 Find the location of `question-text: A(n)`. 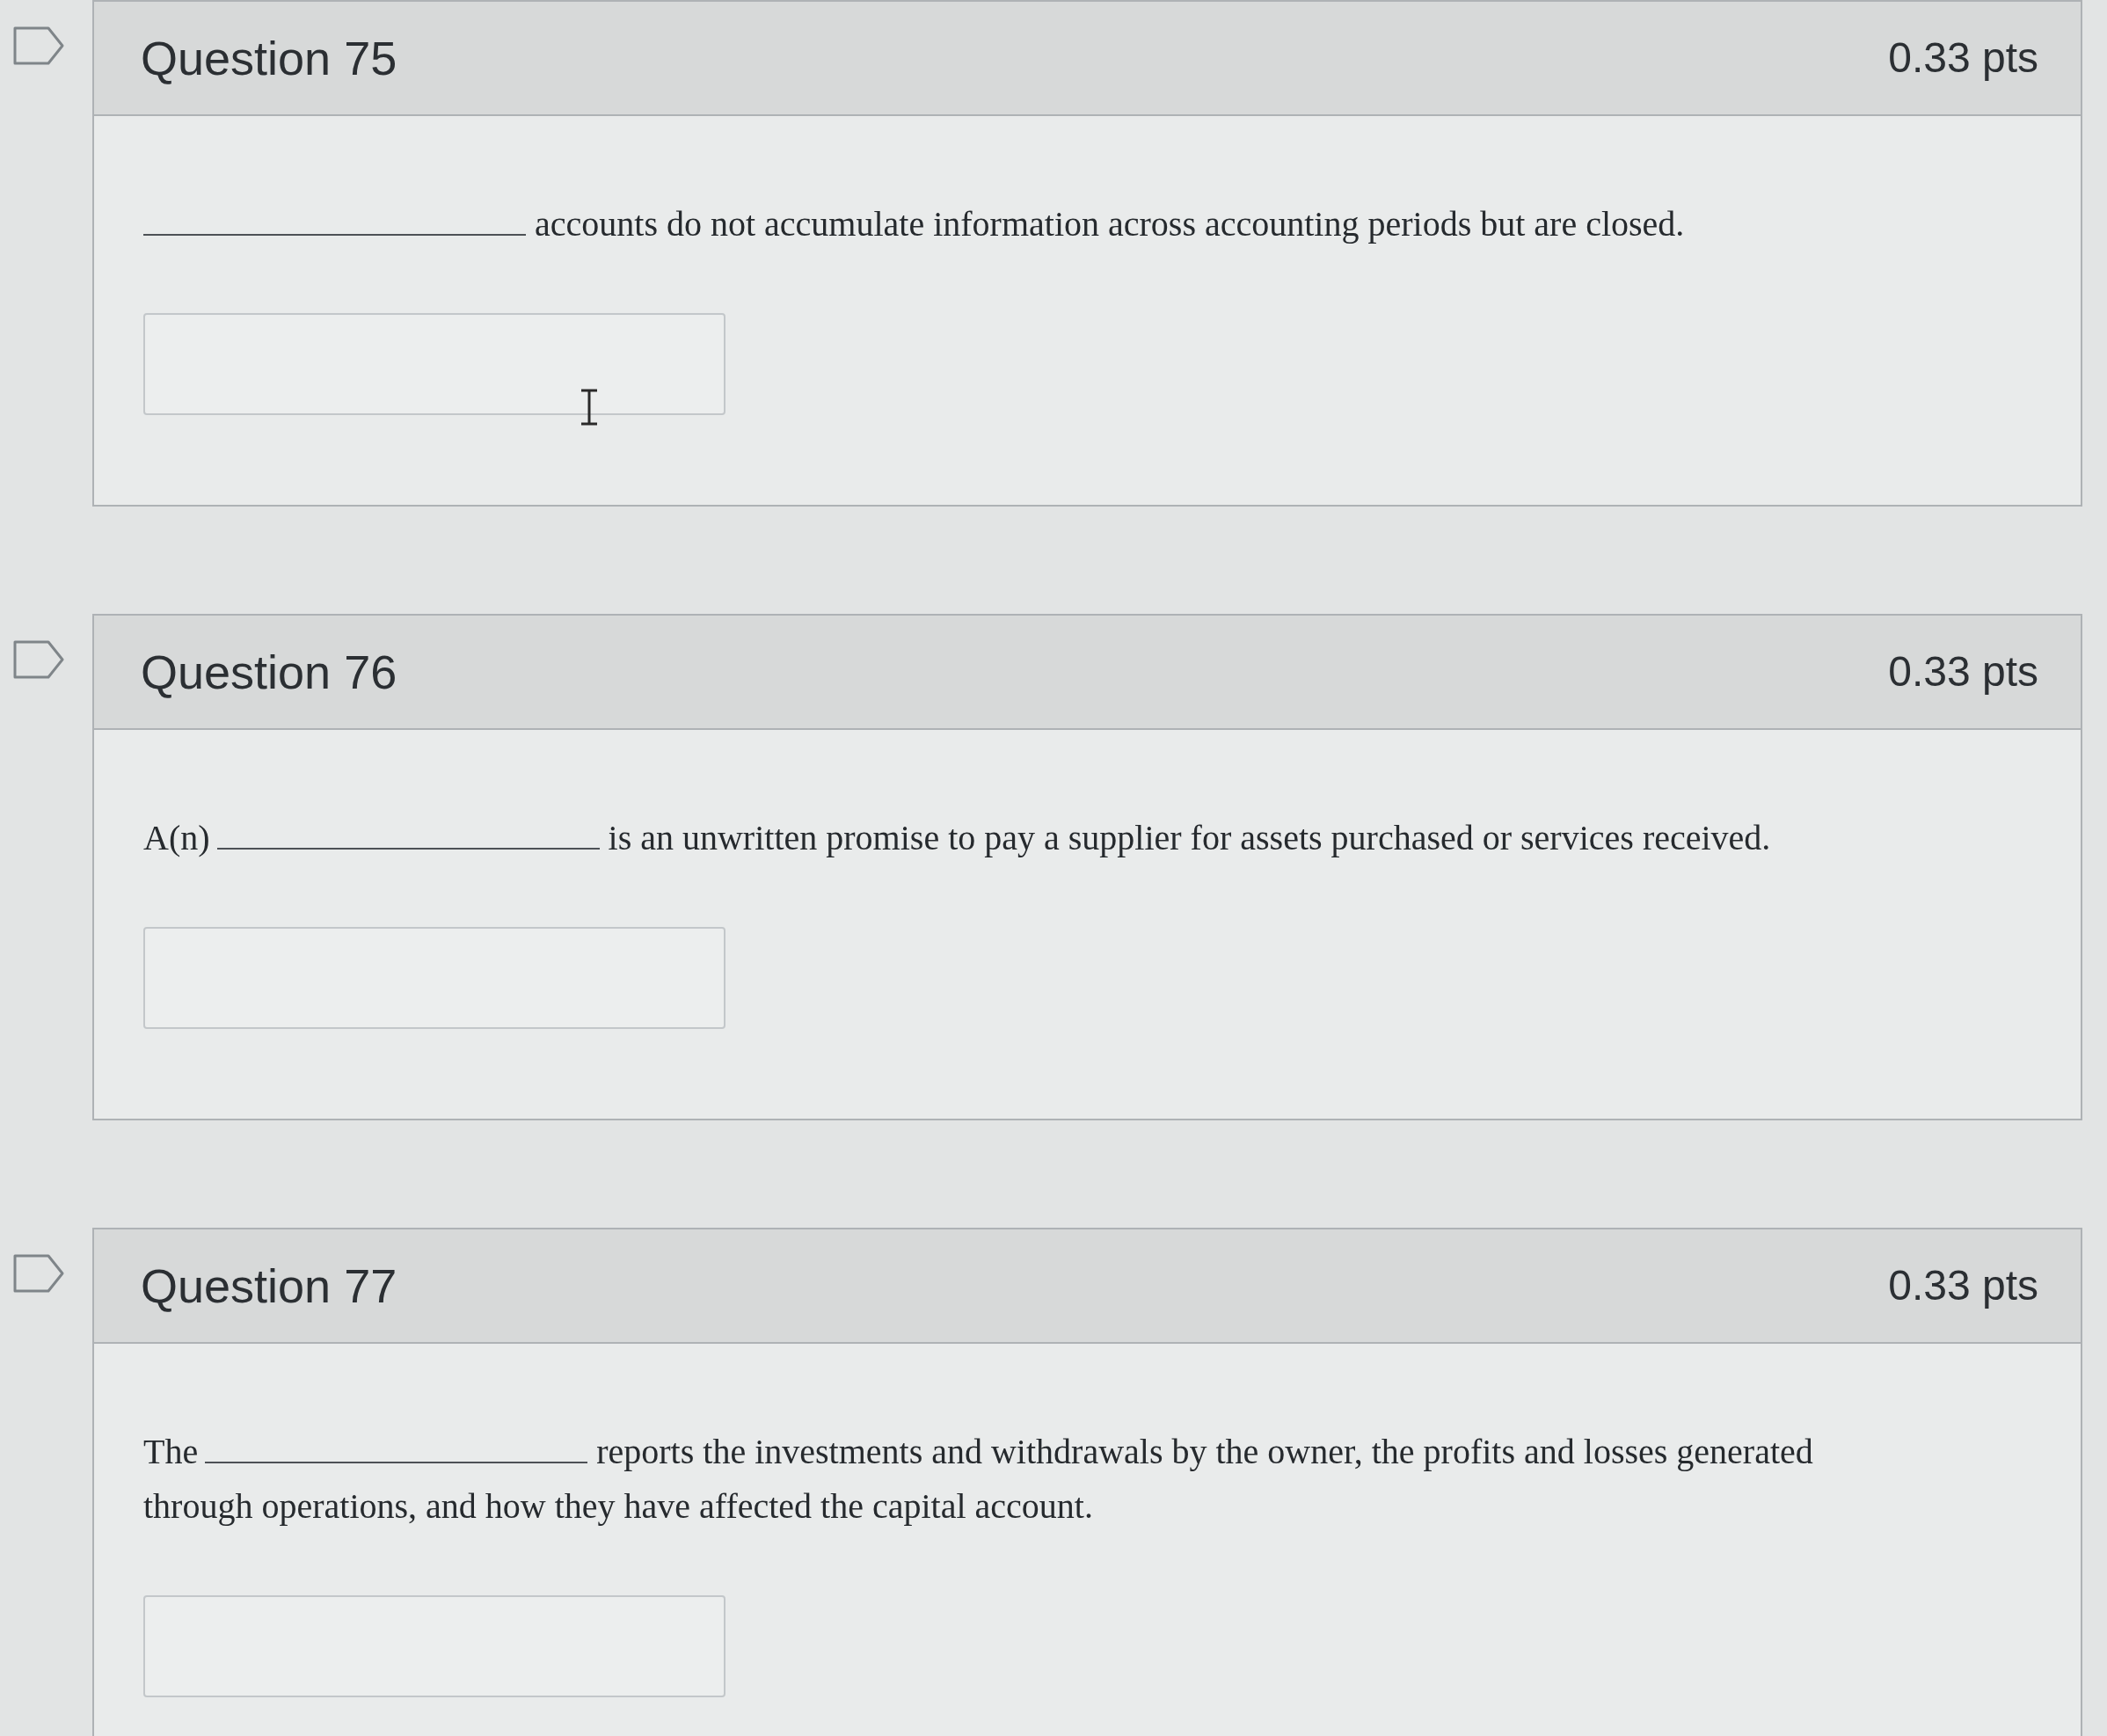

question-text: A(n) is located at coordinates (176, 838).